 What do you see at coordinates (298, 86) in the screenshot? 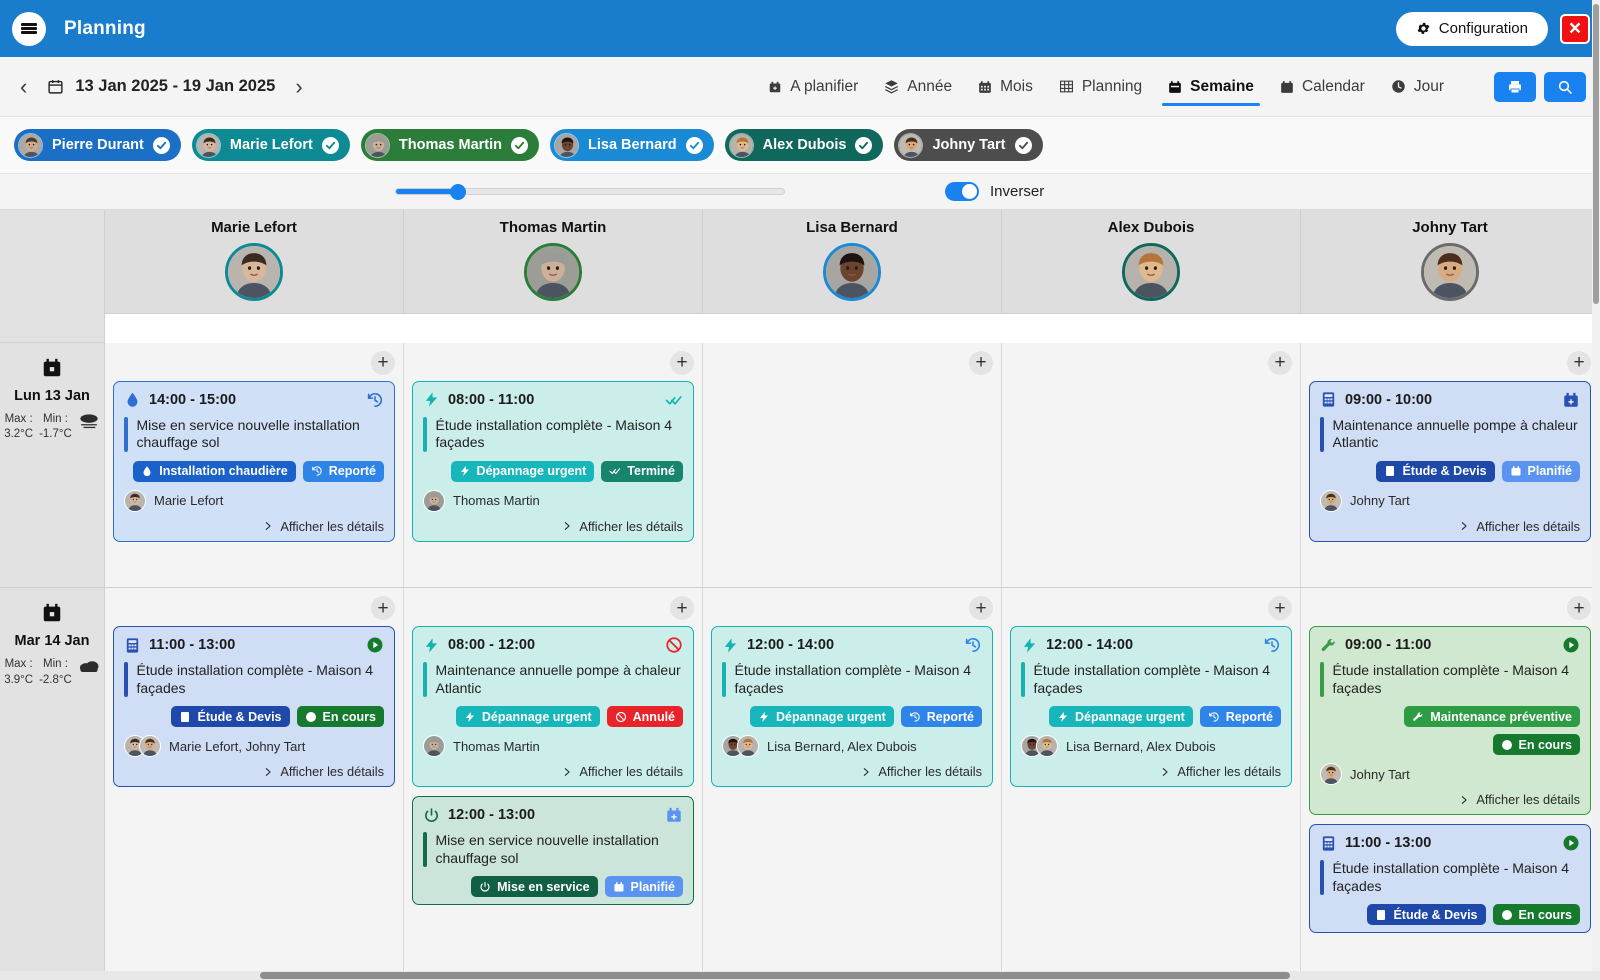
I see `next-week-button: ›` at bounding box center [298, 86].